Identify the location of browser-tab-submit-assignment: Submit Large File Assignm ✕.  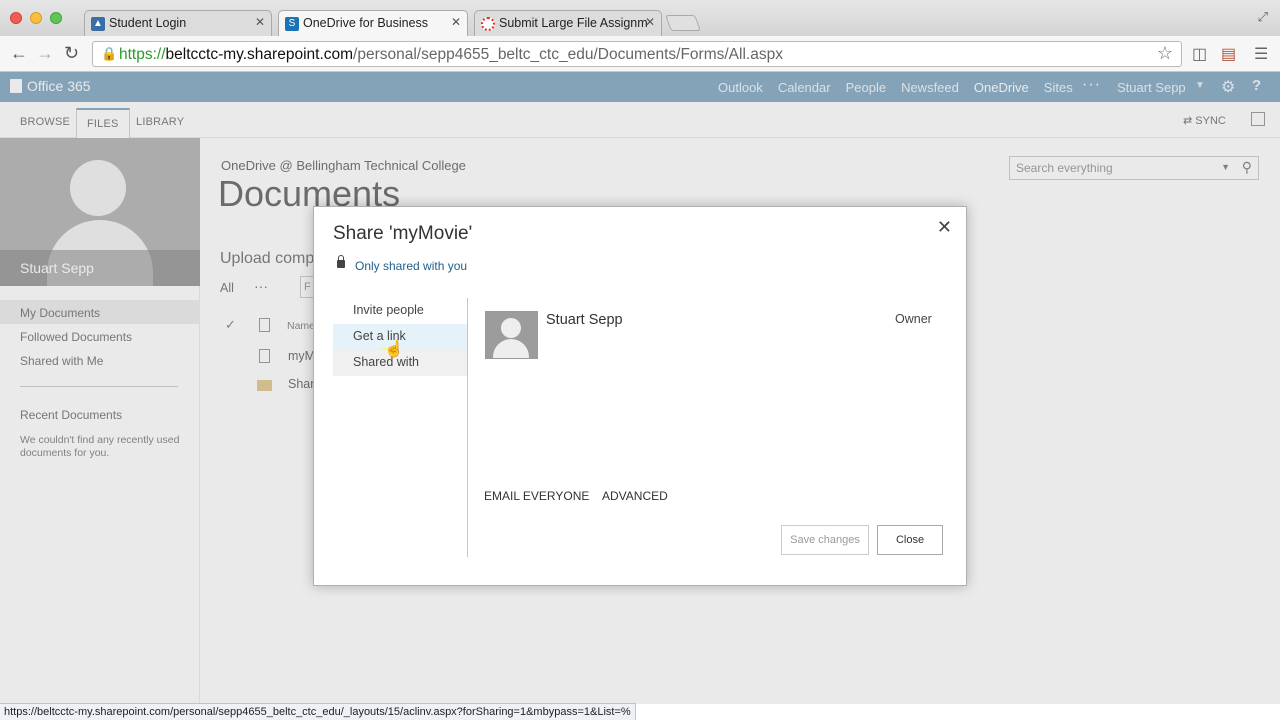
(568, 23).